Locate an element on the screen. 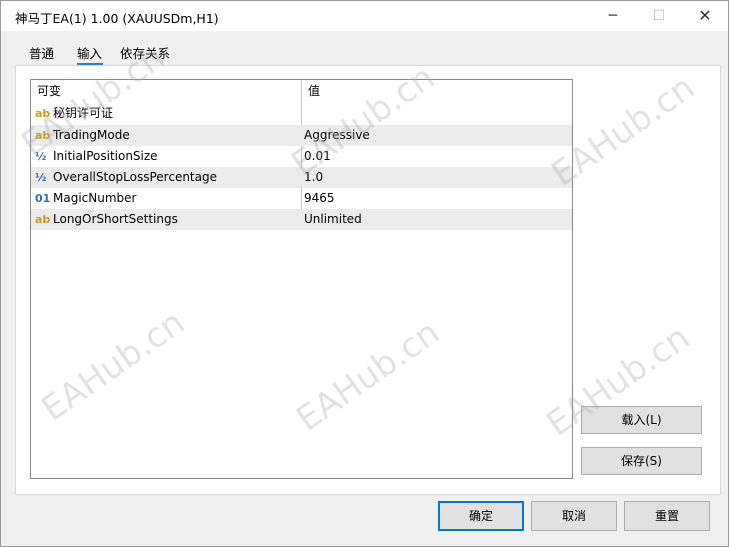  input-row: 01 MagicNumber 9465 is located at coordinates (301, 198).